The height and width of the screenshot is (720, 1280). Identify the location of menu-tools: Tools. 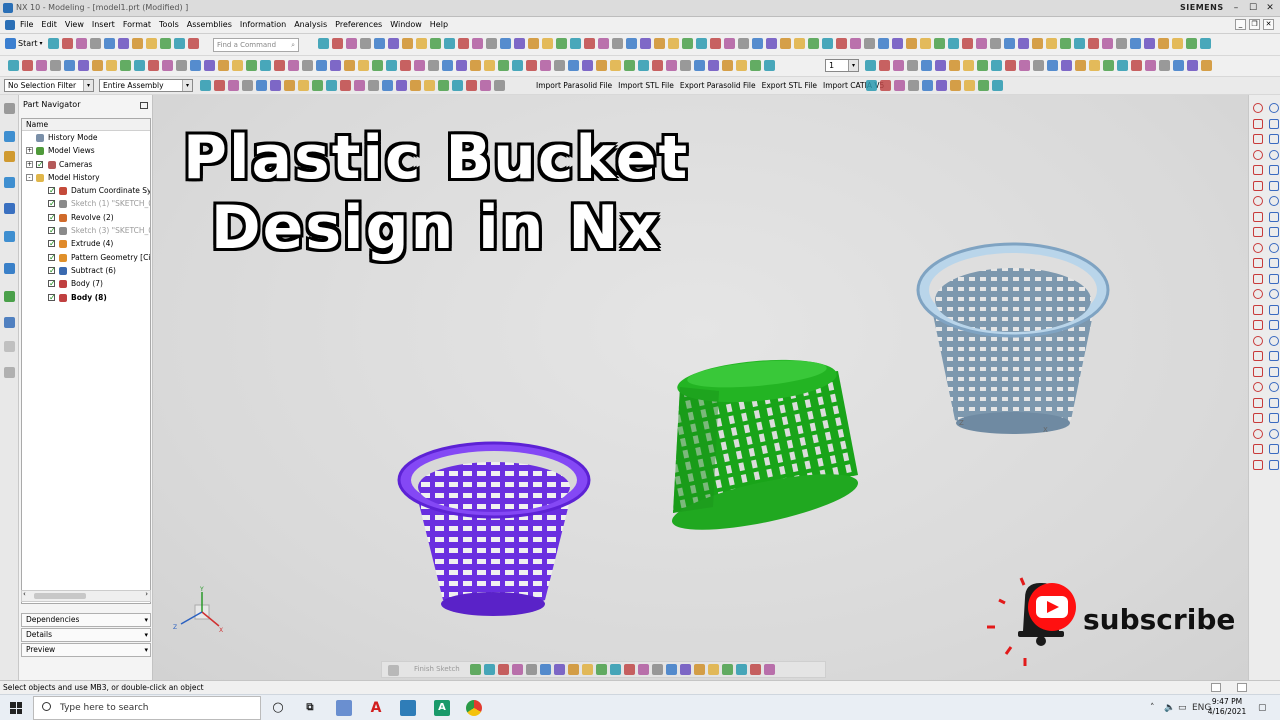
(169, 24).